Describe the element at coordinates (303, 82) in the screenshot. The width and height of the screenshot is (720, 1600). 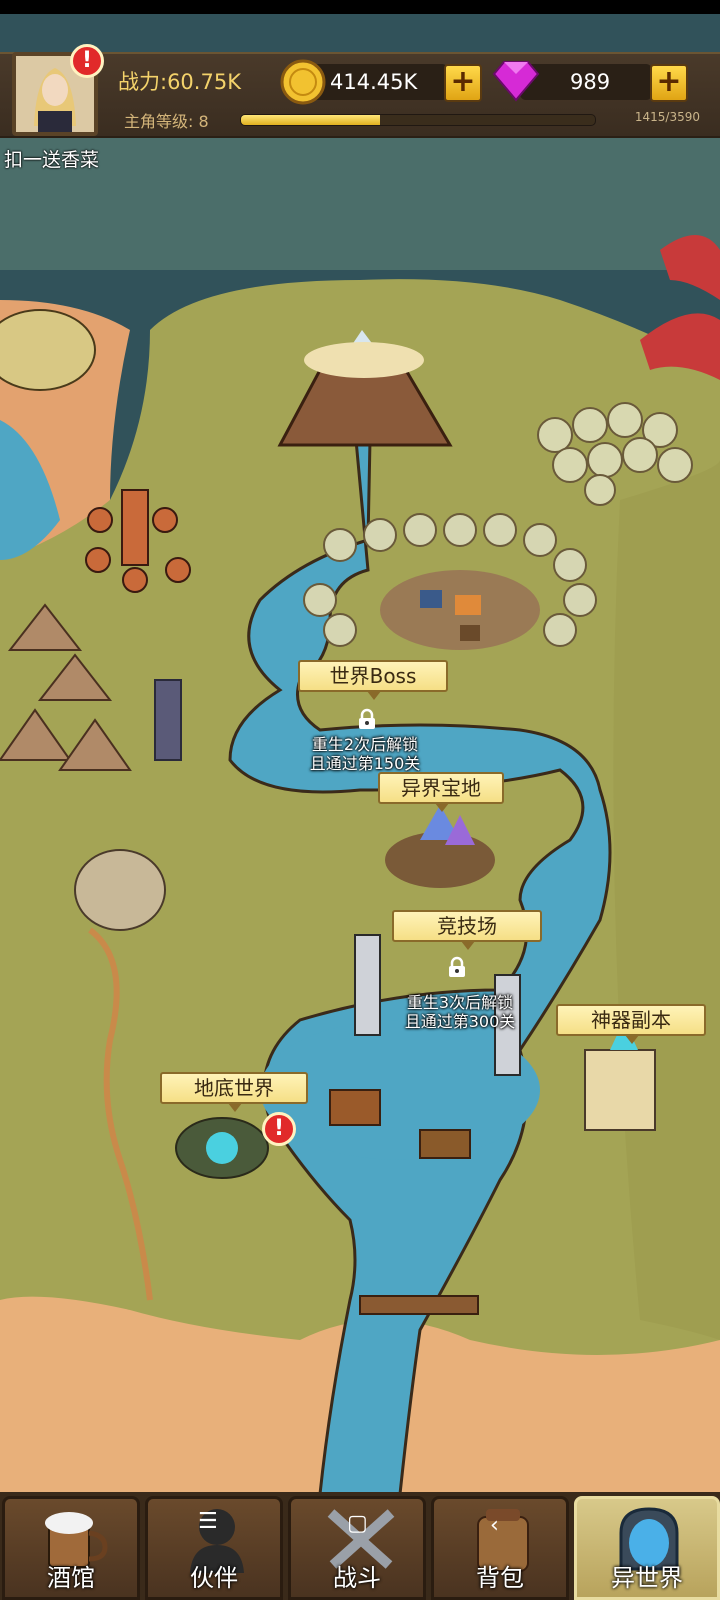
I see `gold-coin-icon` at that location.